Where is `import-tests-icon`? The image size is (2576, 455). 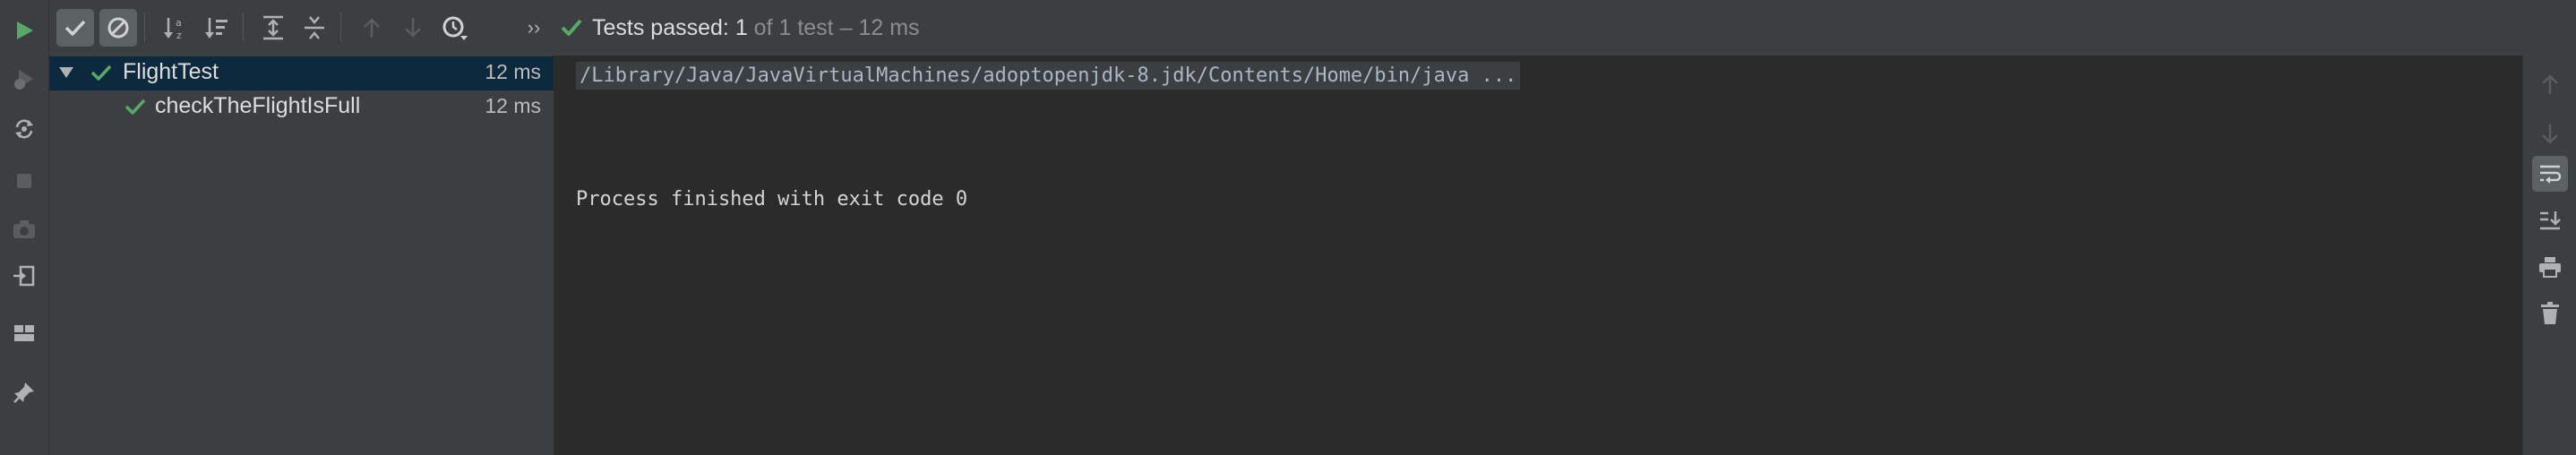 import-tests-icon is located at coordinates (24, 276).